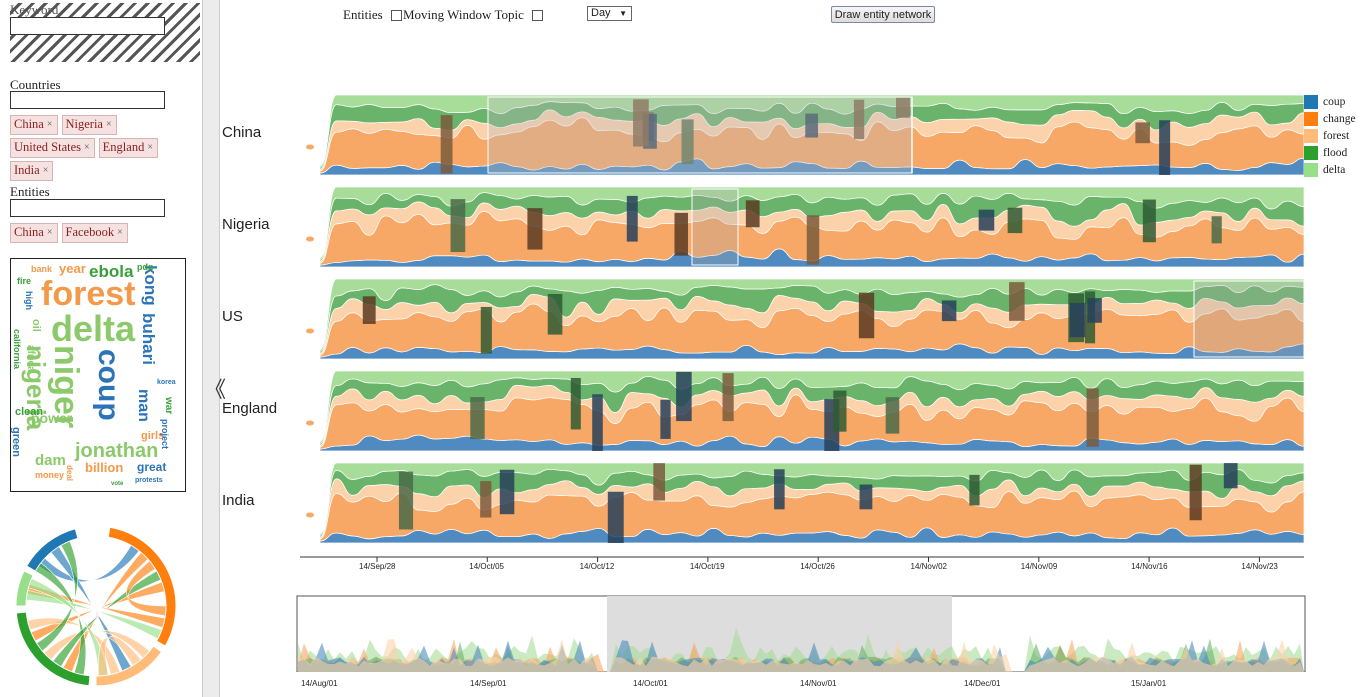 The width and height of the screenshot is (1363, 697). Describe the element at coordinates (69, 473) in the screenshot. I see `word-cloud-term: deal` at that location.